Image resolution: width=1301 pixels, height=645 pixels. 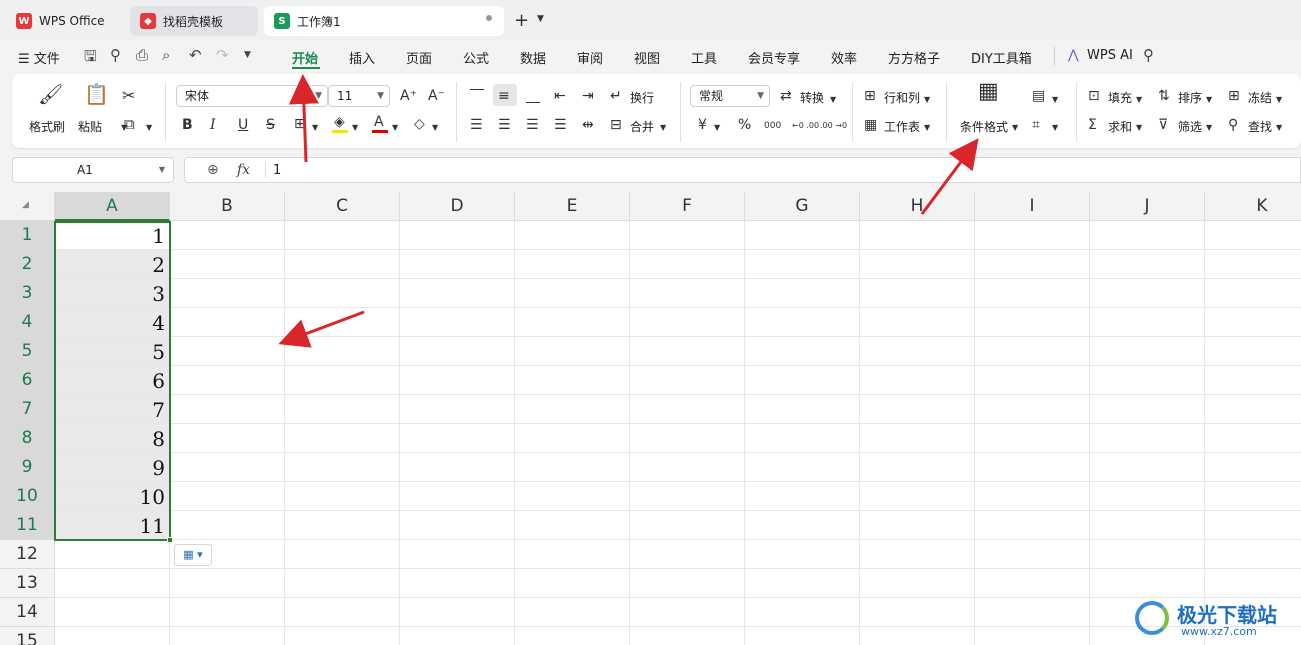 I want to click on undo-icon: ↶, so click(x=195, y=55).